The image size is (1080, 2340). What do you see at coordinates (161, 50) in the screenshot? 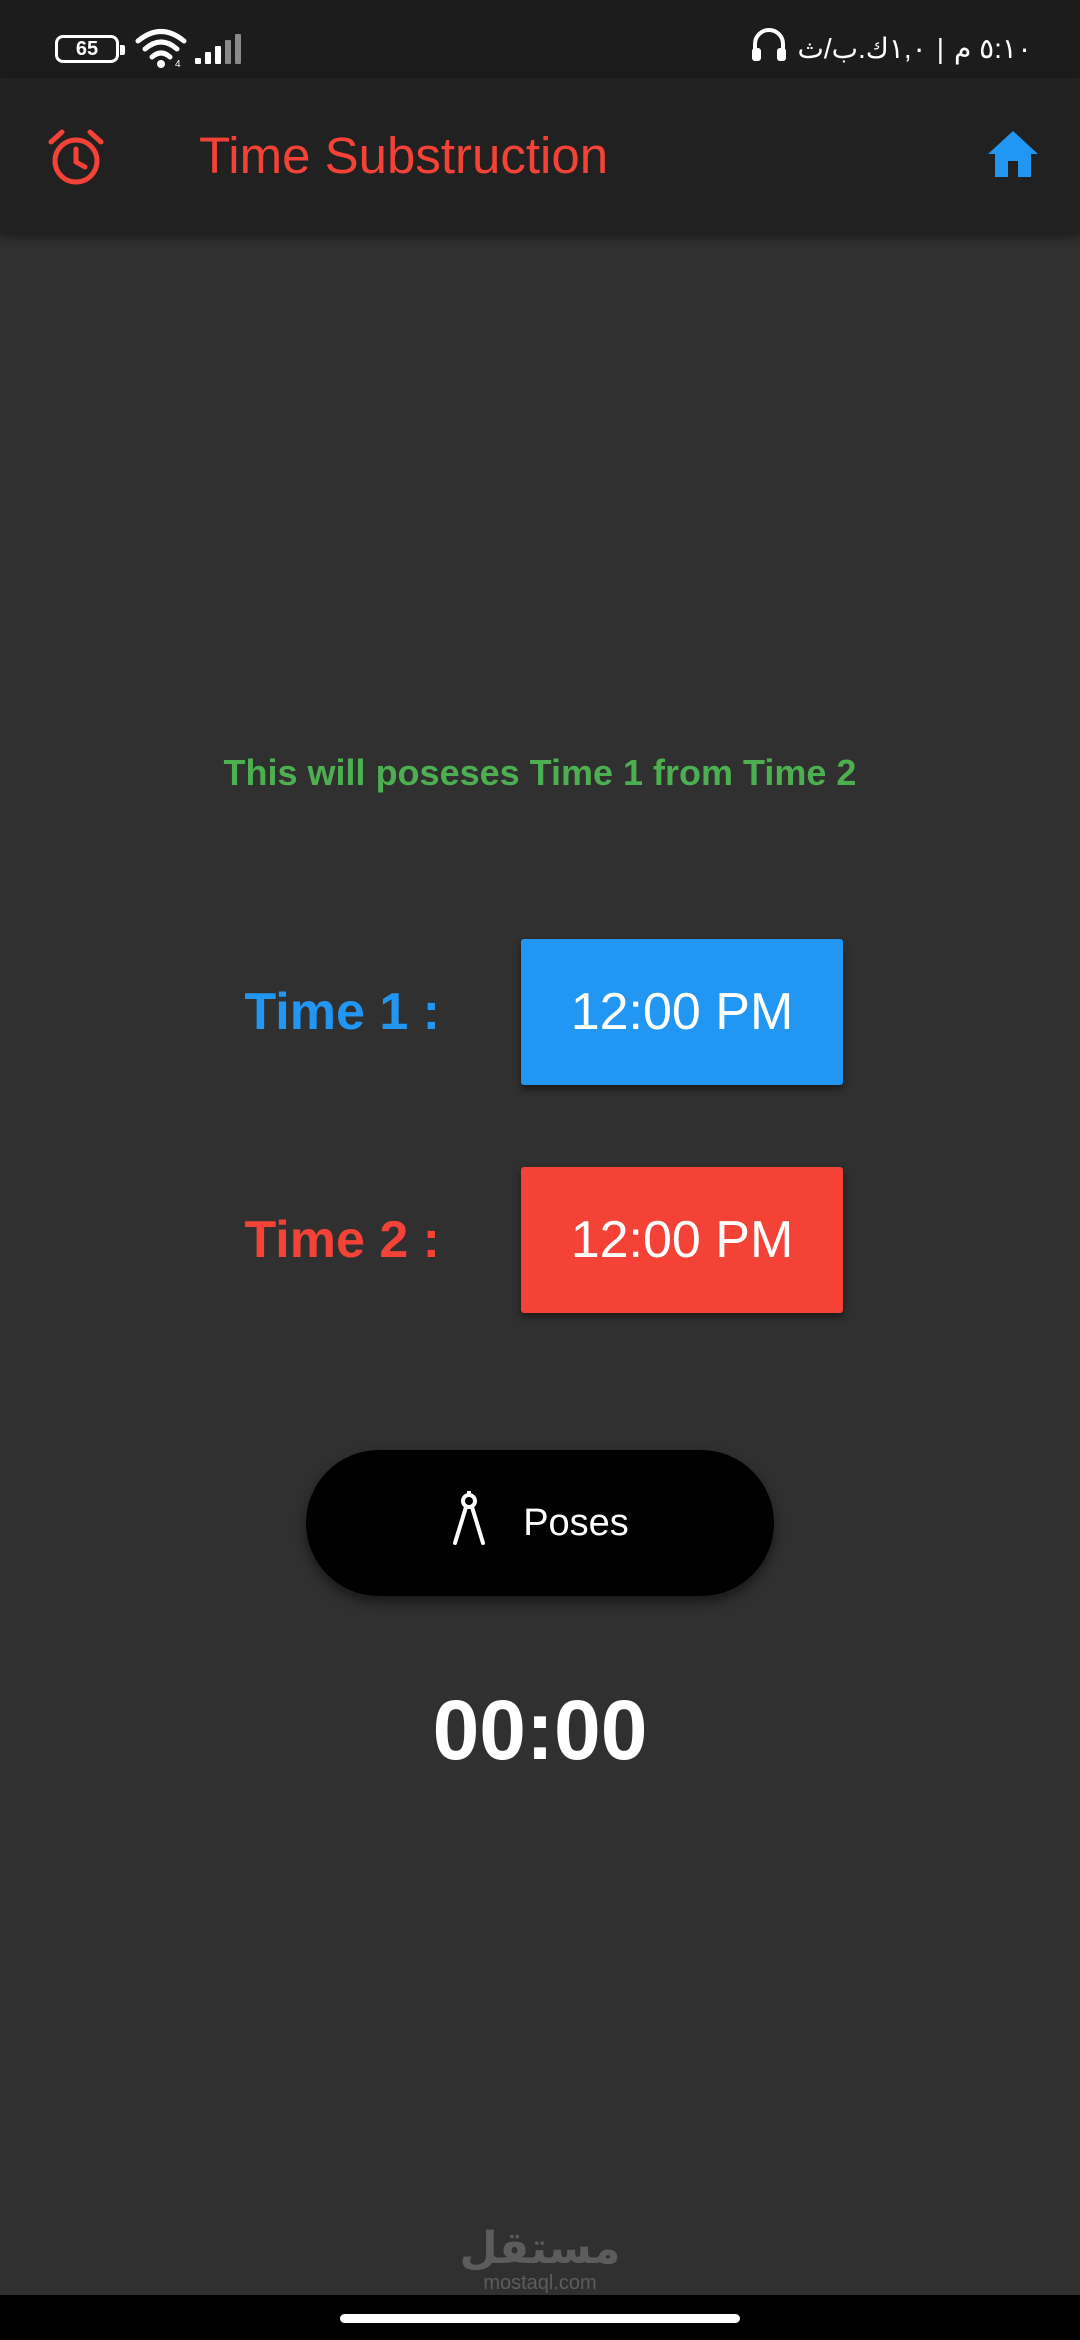
I see `wifi-icon: 4` at bounding box center [161, 50].